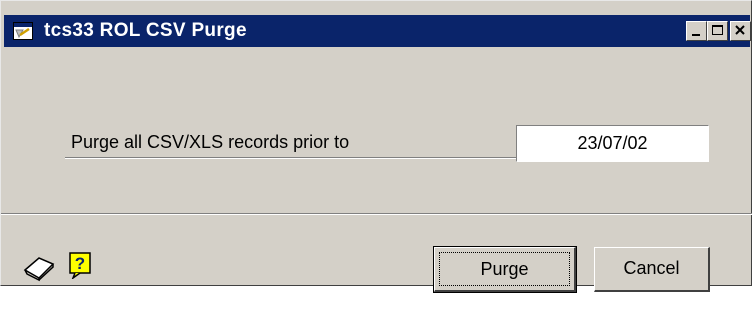  What do you see at coordinates (612, 143) in the screenshot?
I see `purge-date-field: 23/07/02` at bounding box center [612, 143].